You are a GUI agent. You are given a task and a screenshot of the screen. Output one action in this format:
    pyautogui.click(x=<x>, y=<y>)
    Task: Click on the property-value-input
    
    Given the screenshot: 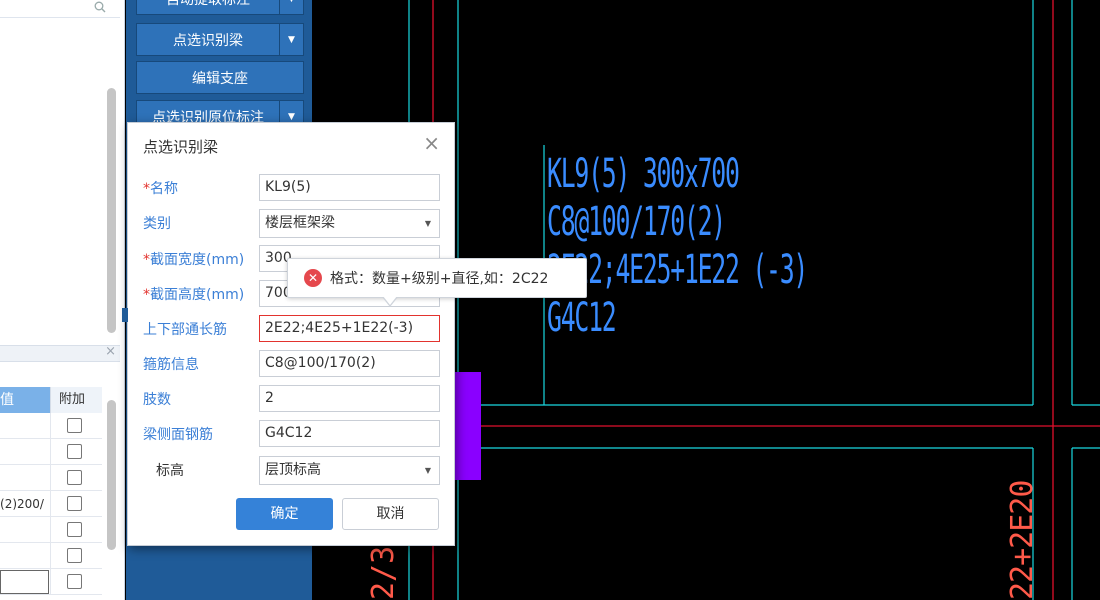 What is the action you would take?
    pyautogui.click(x=24, y=582)
    